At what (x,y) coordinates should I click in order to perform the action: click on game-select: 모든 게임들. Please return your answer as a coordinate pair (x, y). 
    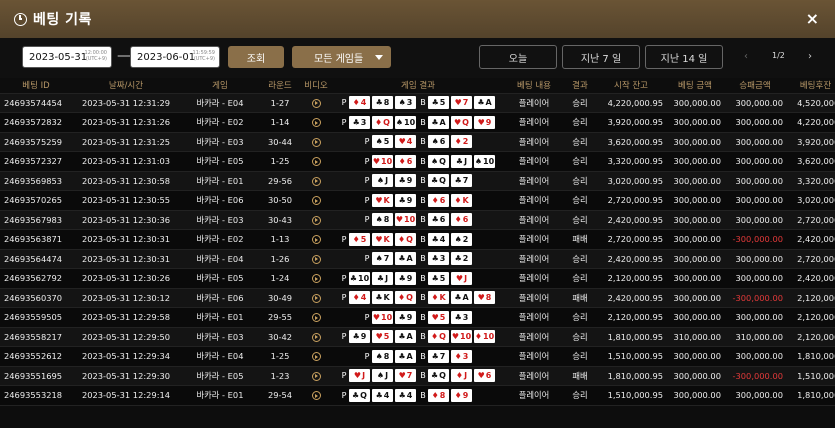
    Looking at the image, I should click on (341, 57).